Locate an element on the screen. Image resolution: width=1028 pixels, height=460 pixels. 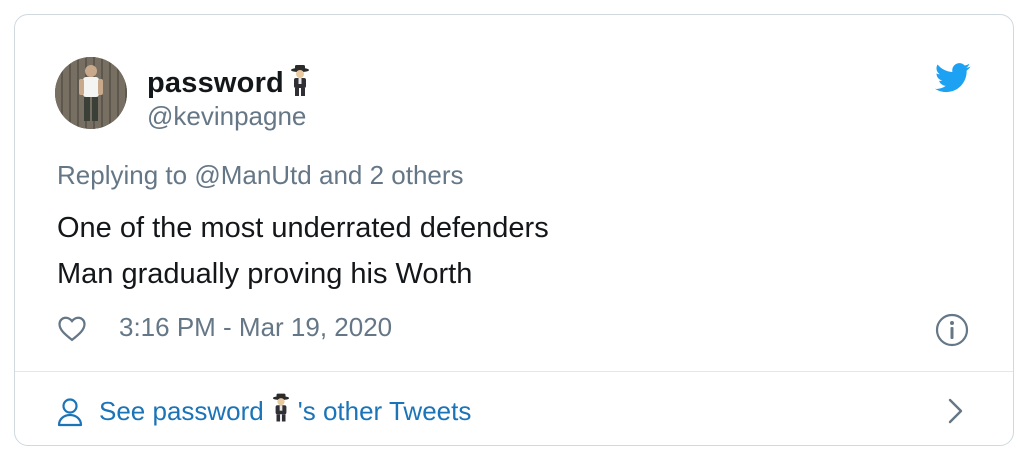
avatar is located at coordinates (91, 93).